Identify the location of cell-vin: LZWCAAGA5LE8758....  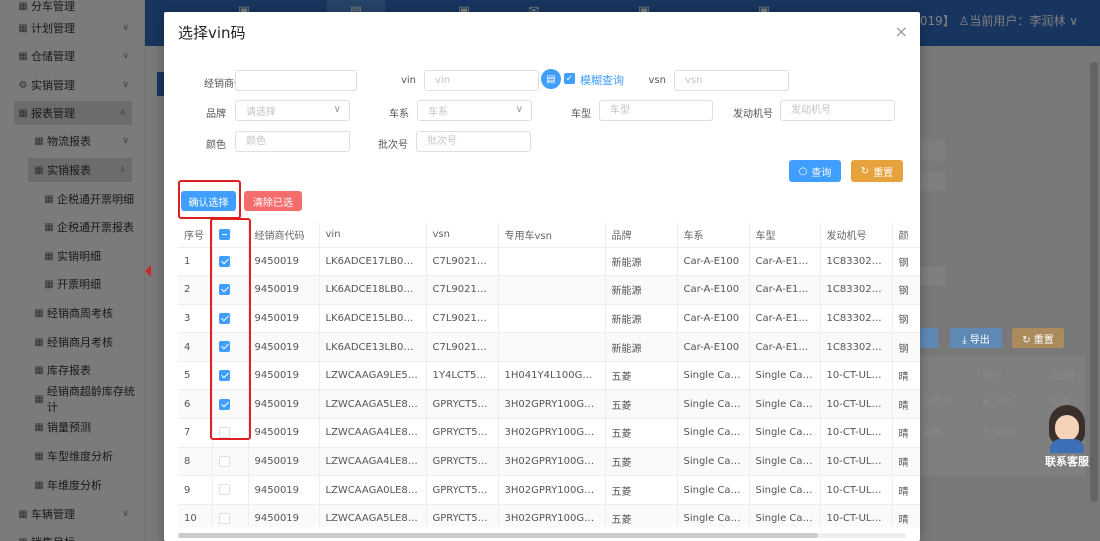
(373, 404).